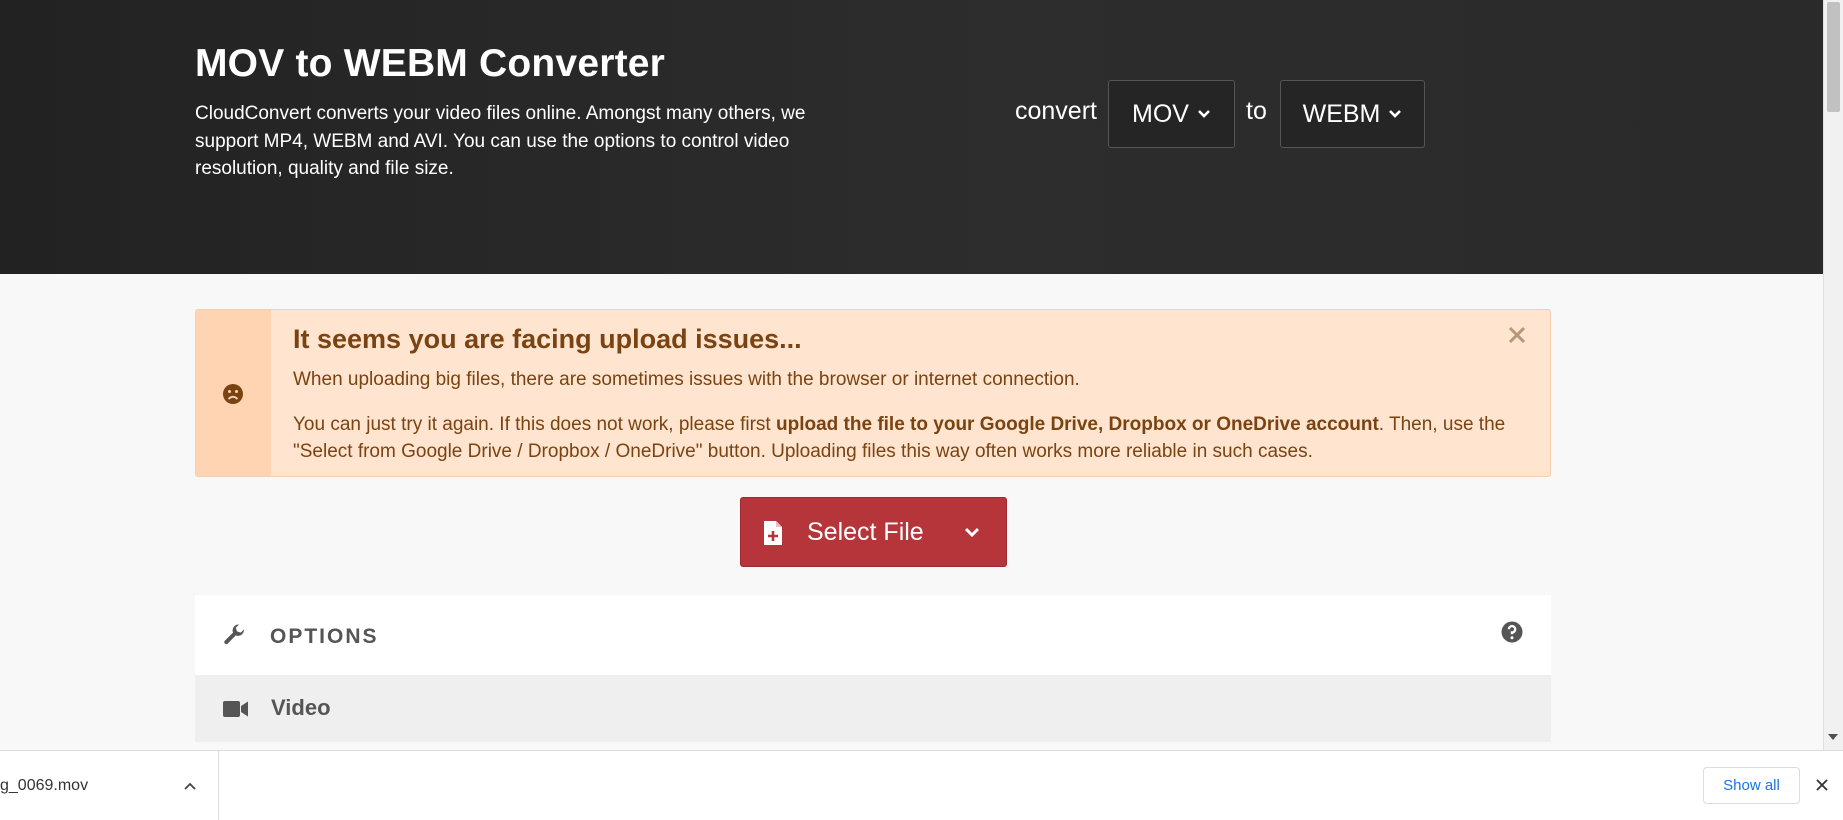  I want to click on scrollbar-thumb, so click(1833, 57).